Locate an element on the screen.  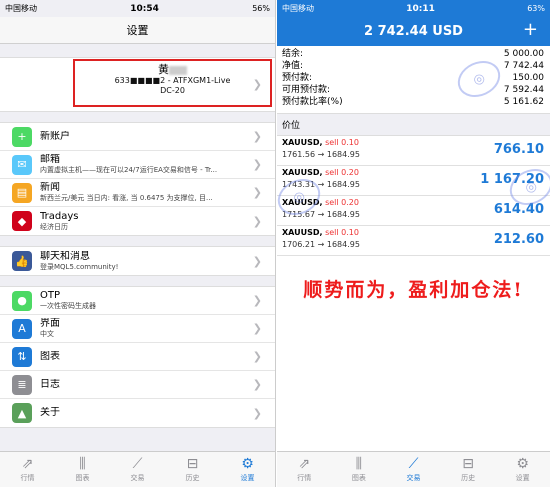
menu-item: ◆ Tradays 经济日历 ❯ is located at coordinates (137, 221).